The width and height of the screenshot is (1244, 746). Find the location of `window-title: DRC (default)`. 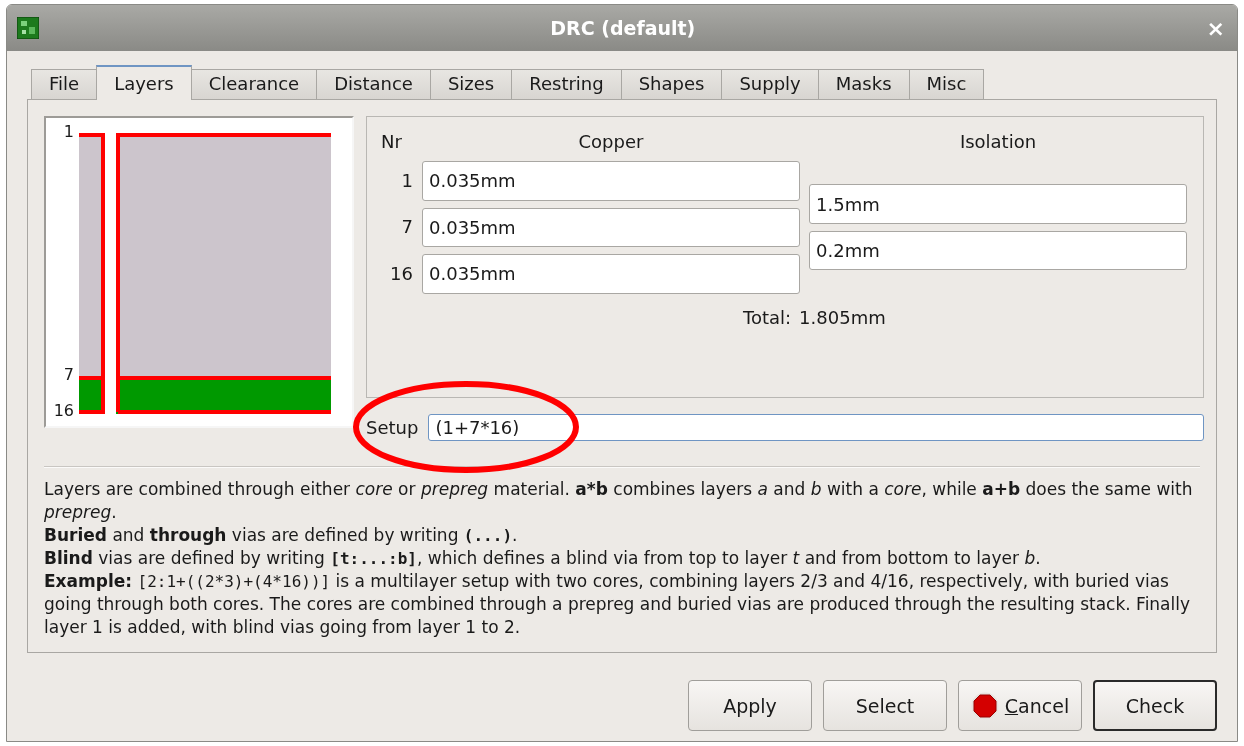

window-title: DRC (default) is located at coordinates (623, 28).